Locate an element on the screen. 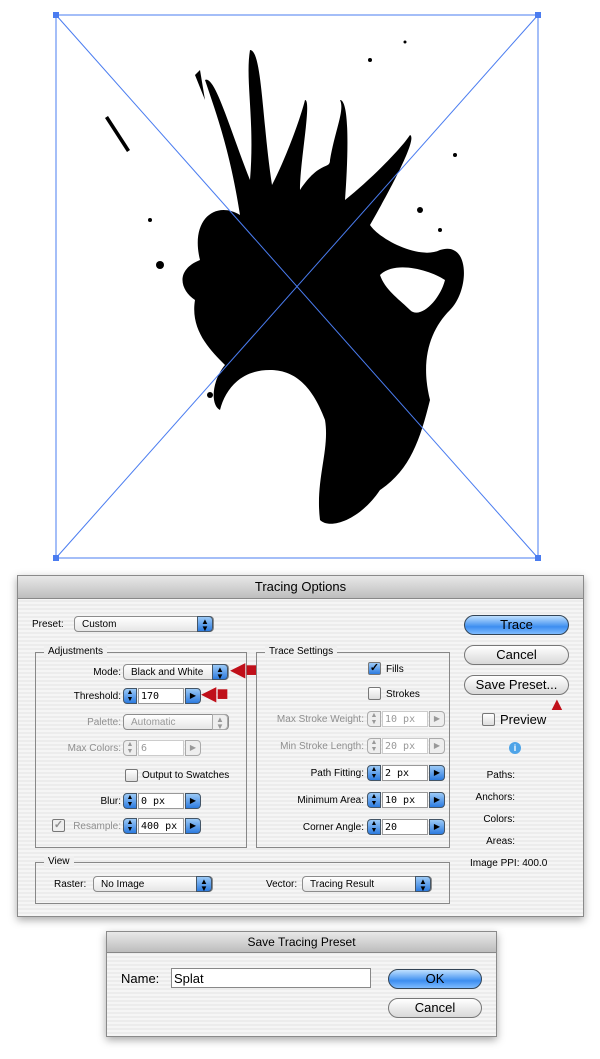  corner-angle-stepper: ▲▼▶ is located at coordinates (406, 827).